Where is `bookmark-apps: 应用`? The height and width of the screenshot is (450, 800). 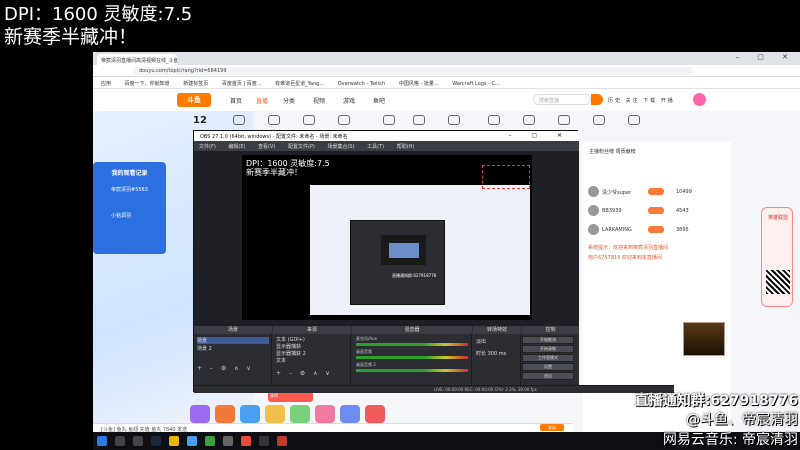 bookmark-apps: 应用 is located at coordinates (106, 84).